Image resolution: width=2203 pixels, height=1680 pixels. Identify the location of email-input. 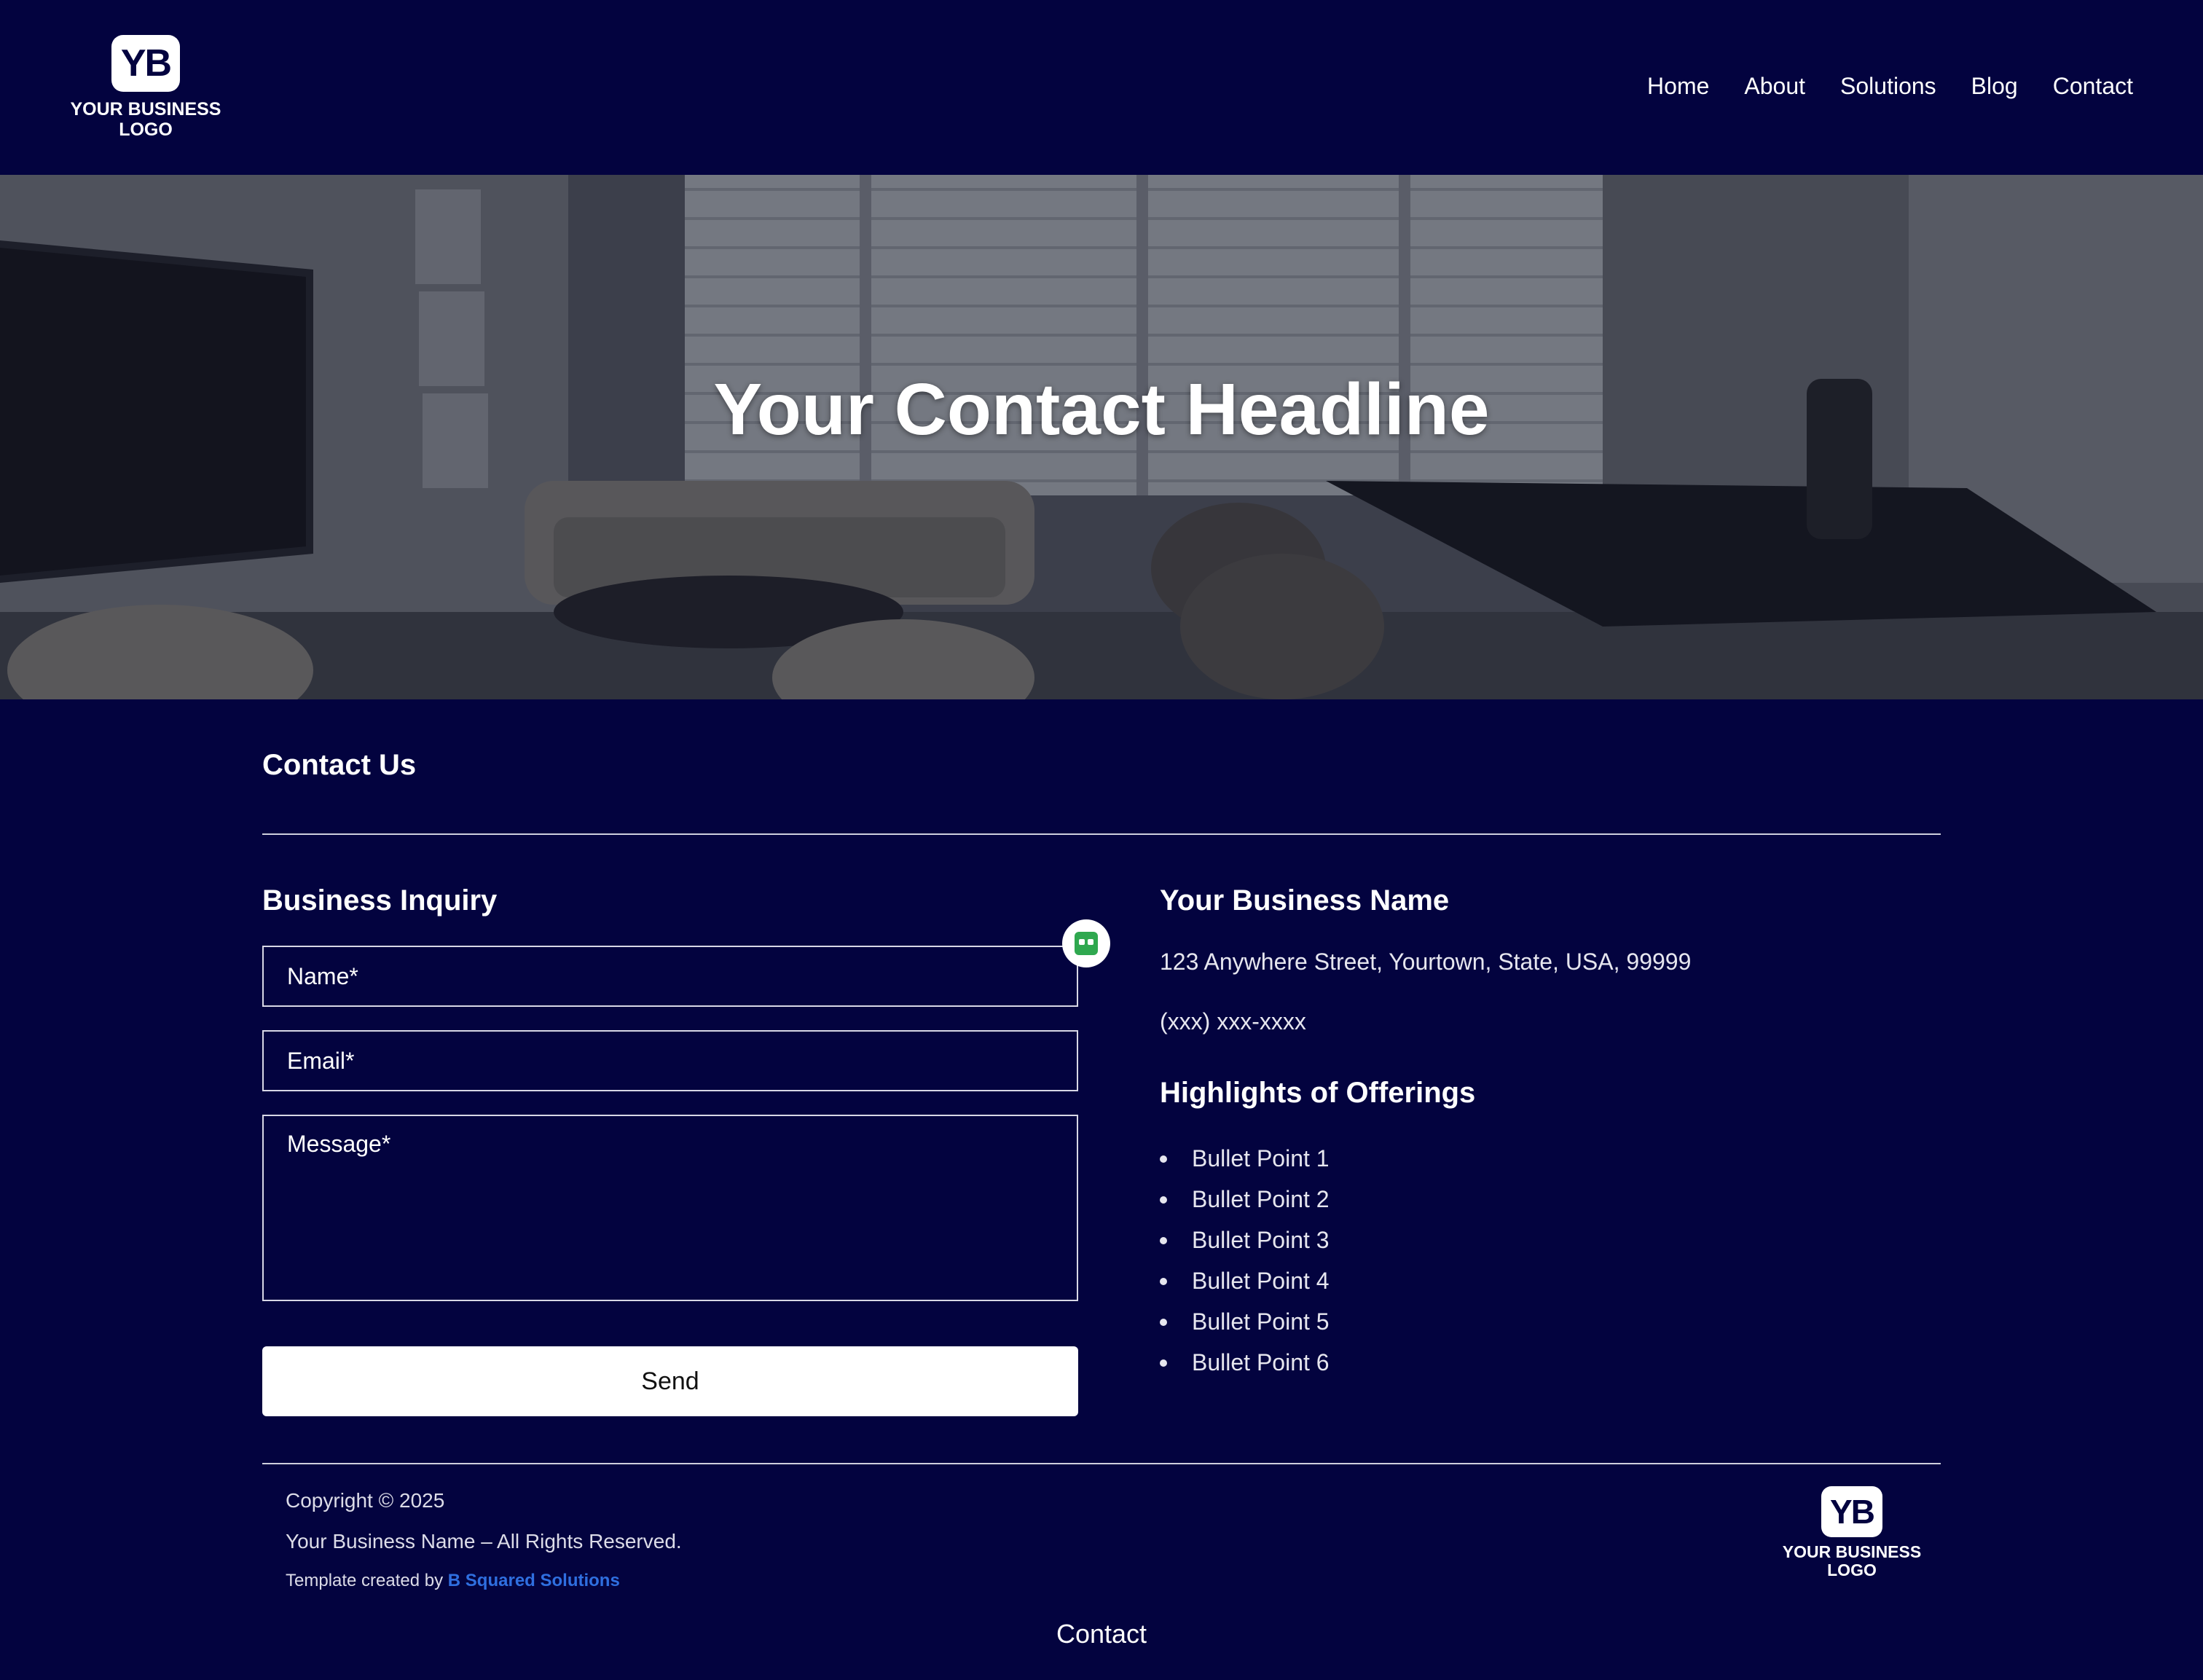
(670, 1060).